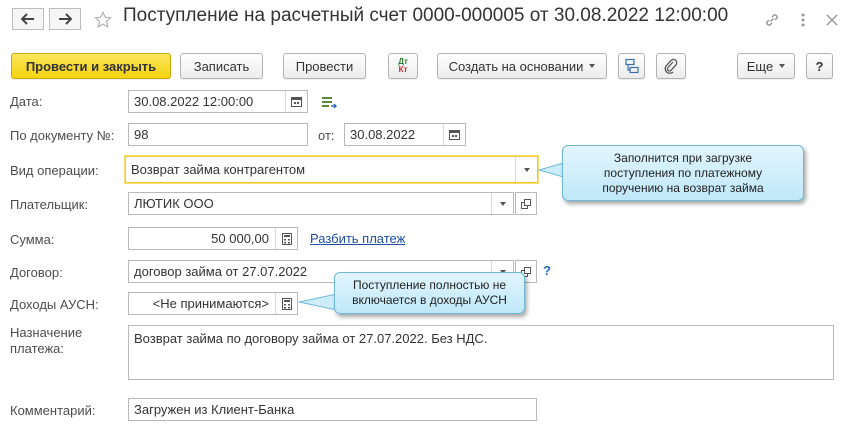 This screenshot has width=853, height=436. What do you see at coordinates (210, 303) in the screenshot?
I see `ausn-income-value: <Не принимаются>` at bounding box center [210, 303].